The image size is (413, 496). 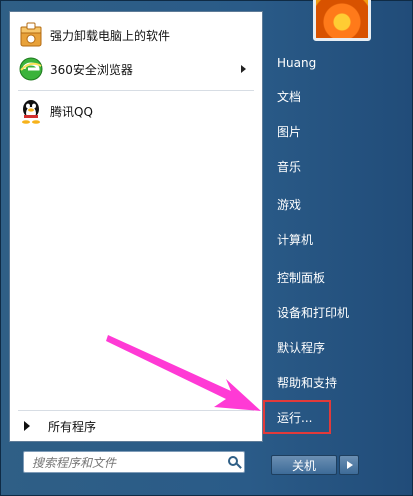 What do you see at coordinates (337, 383) in the screenshot?
I see `right-item-help-support: 帮助和支持` at bounding box center [337, 383].